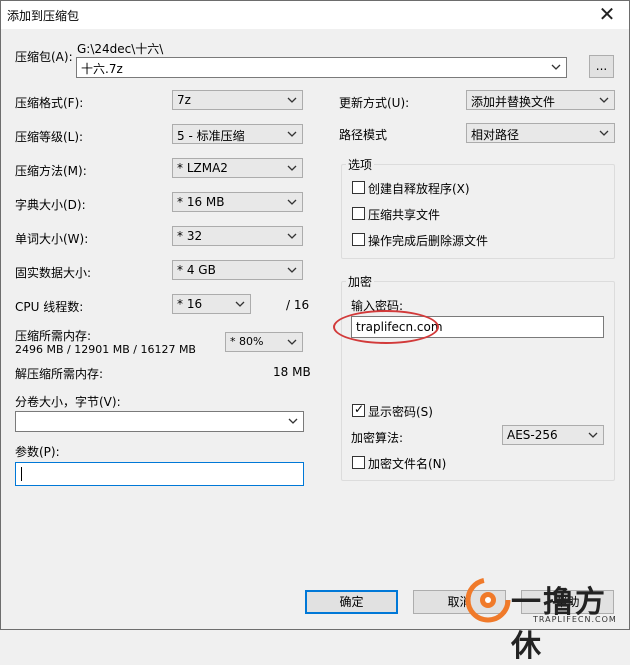  What do you see at coordinates (607, 15) in the screenshot?
I see `close-icon: ✕` at bounding box center [607, 15].